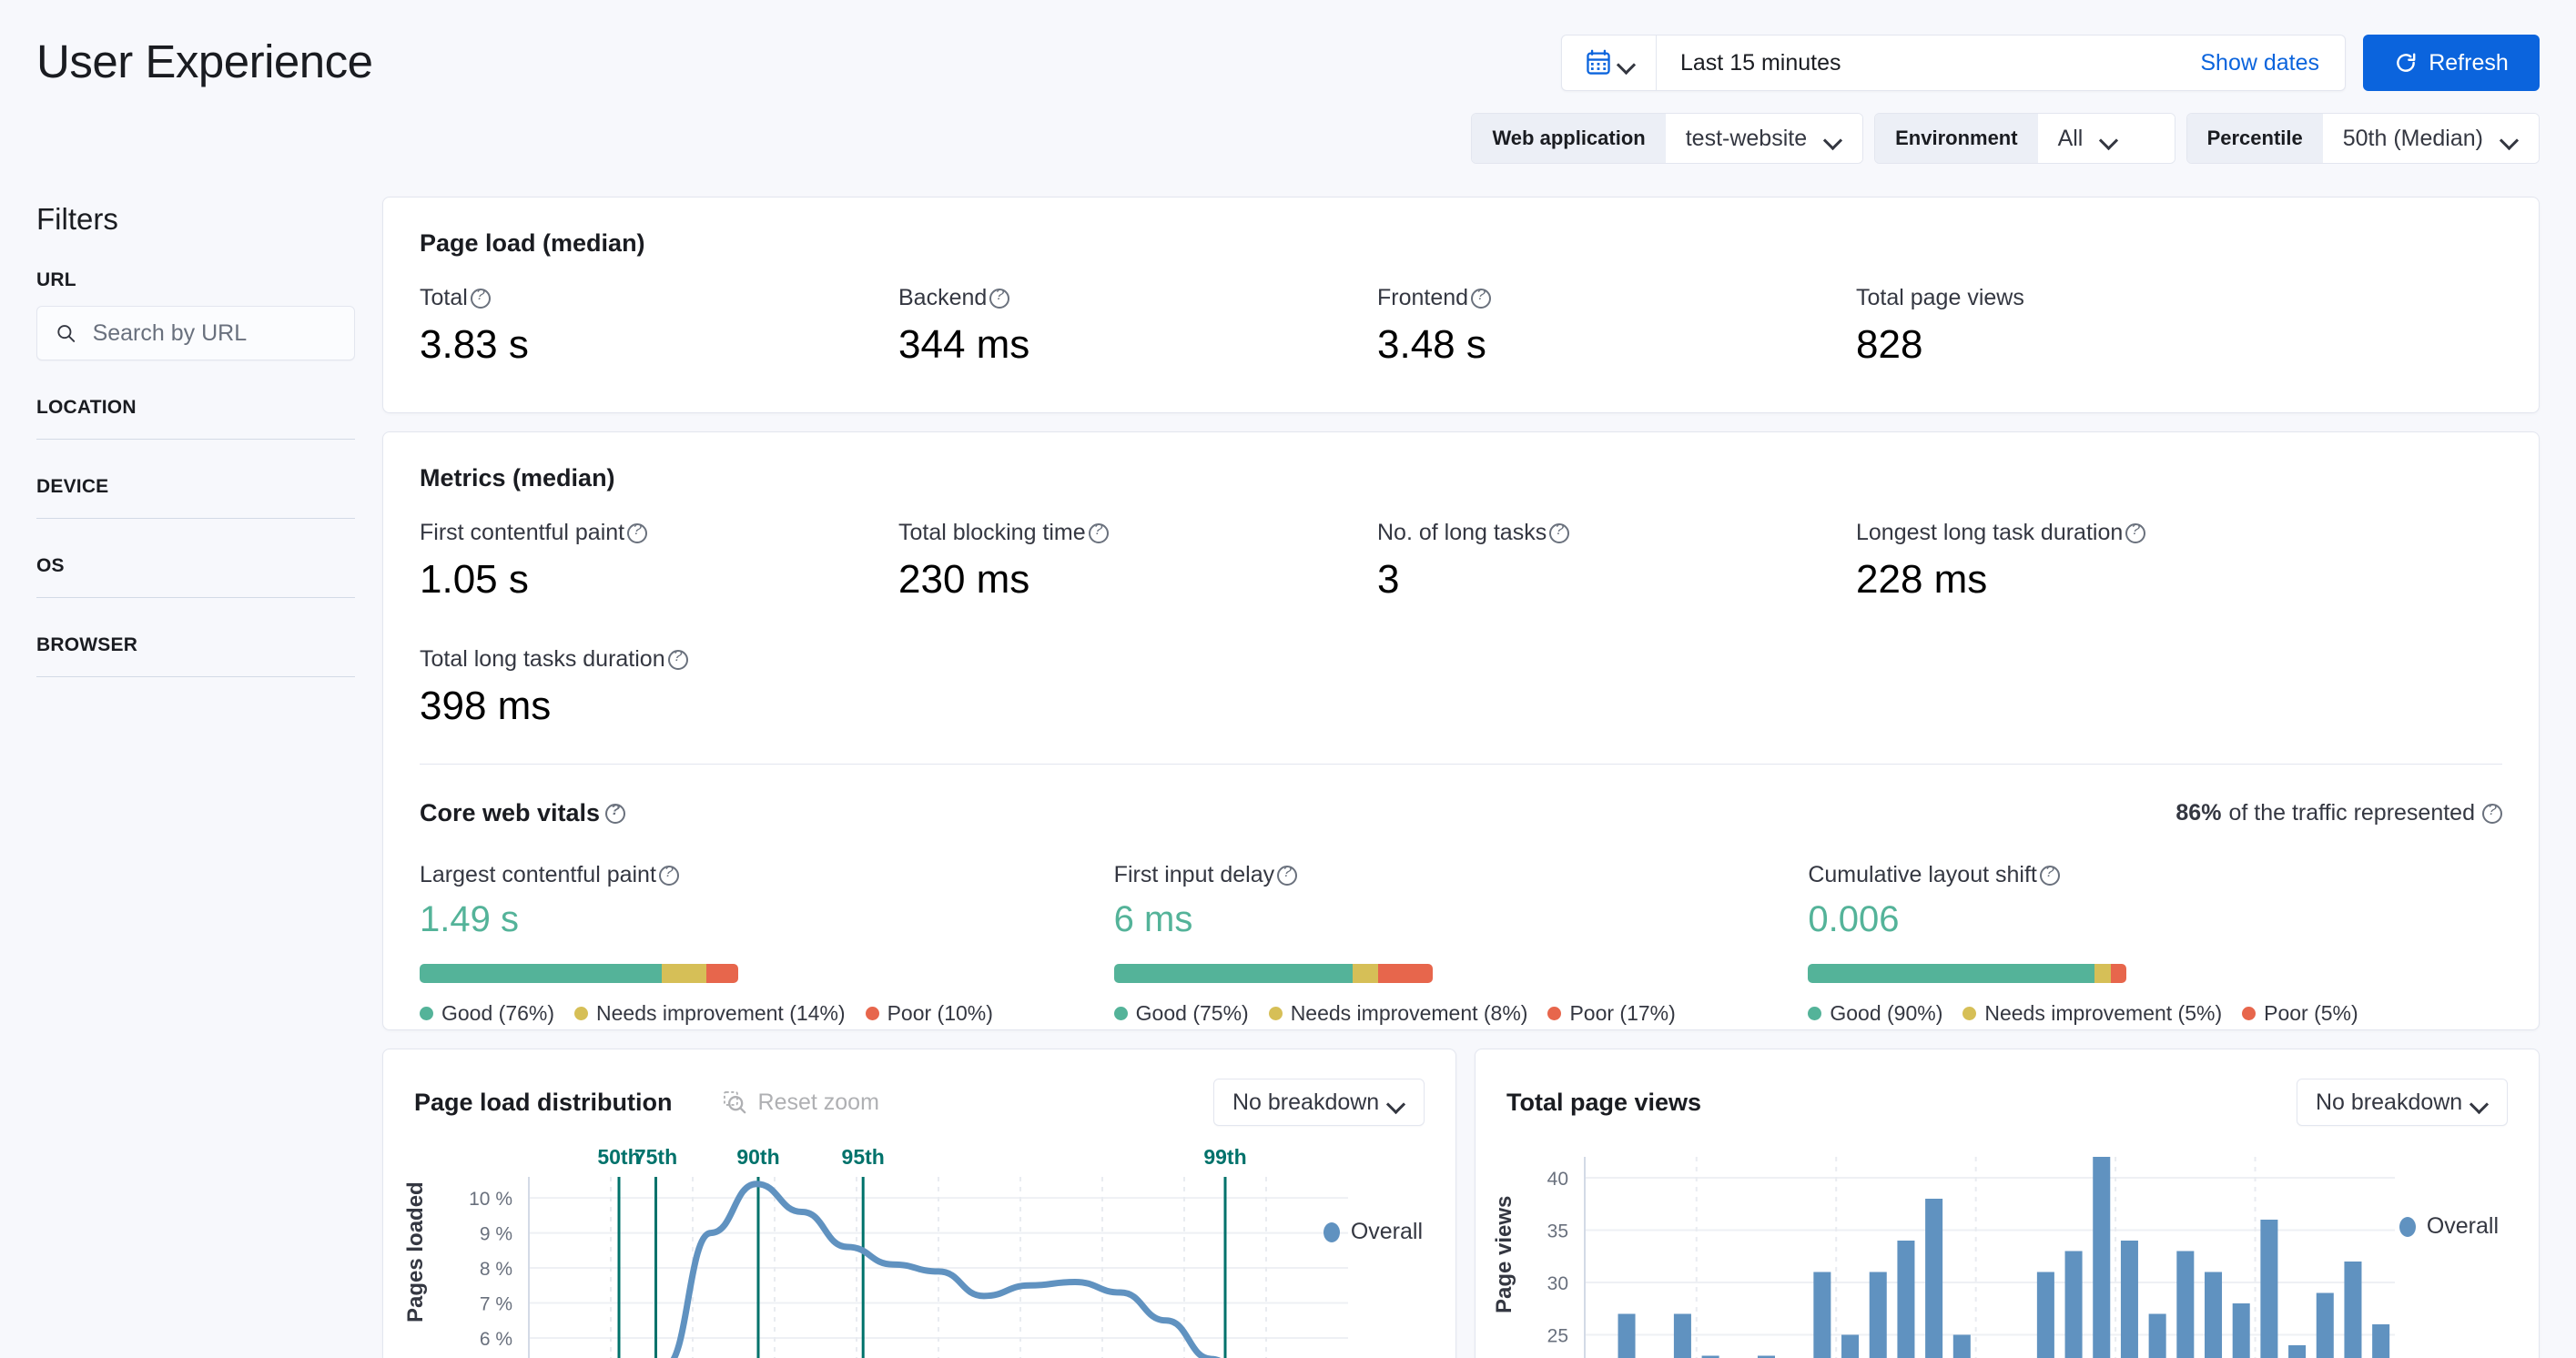  I want to click on filter-percentile: Percentile 50th (Median), so click(2363, 139).